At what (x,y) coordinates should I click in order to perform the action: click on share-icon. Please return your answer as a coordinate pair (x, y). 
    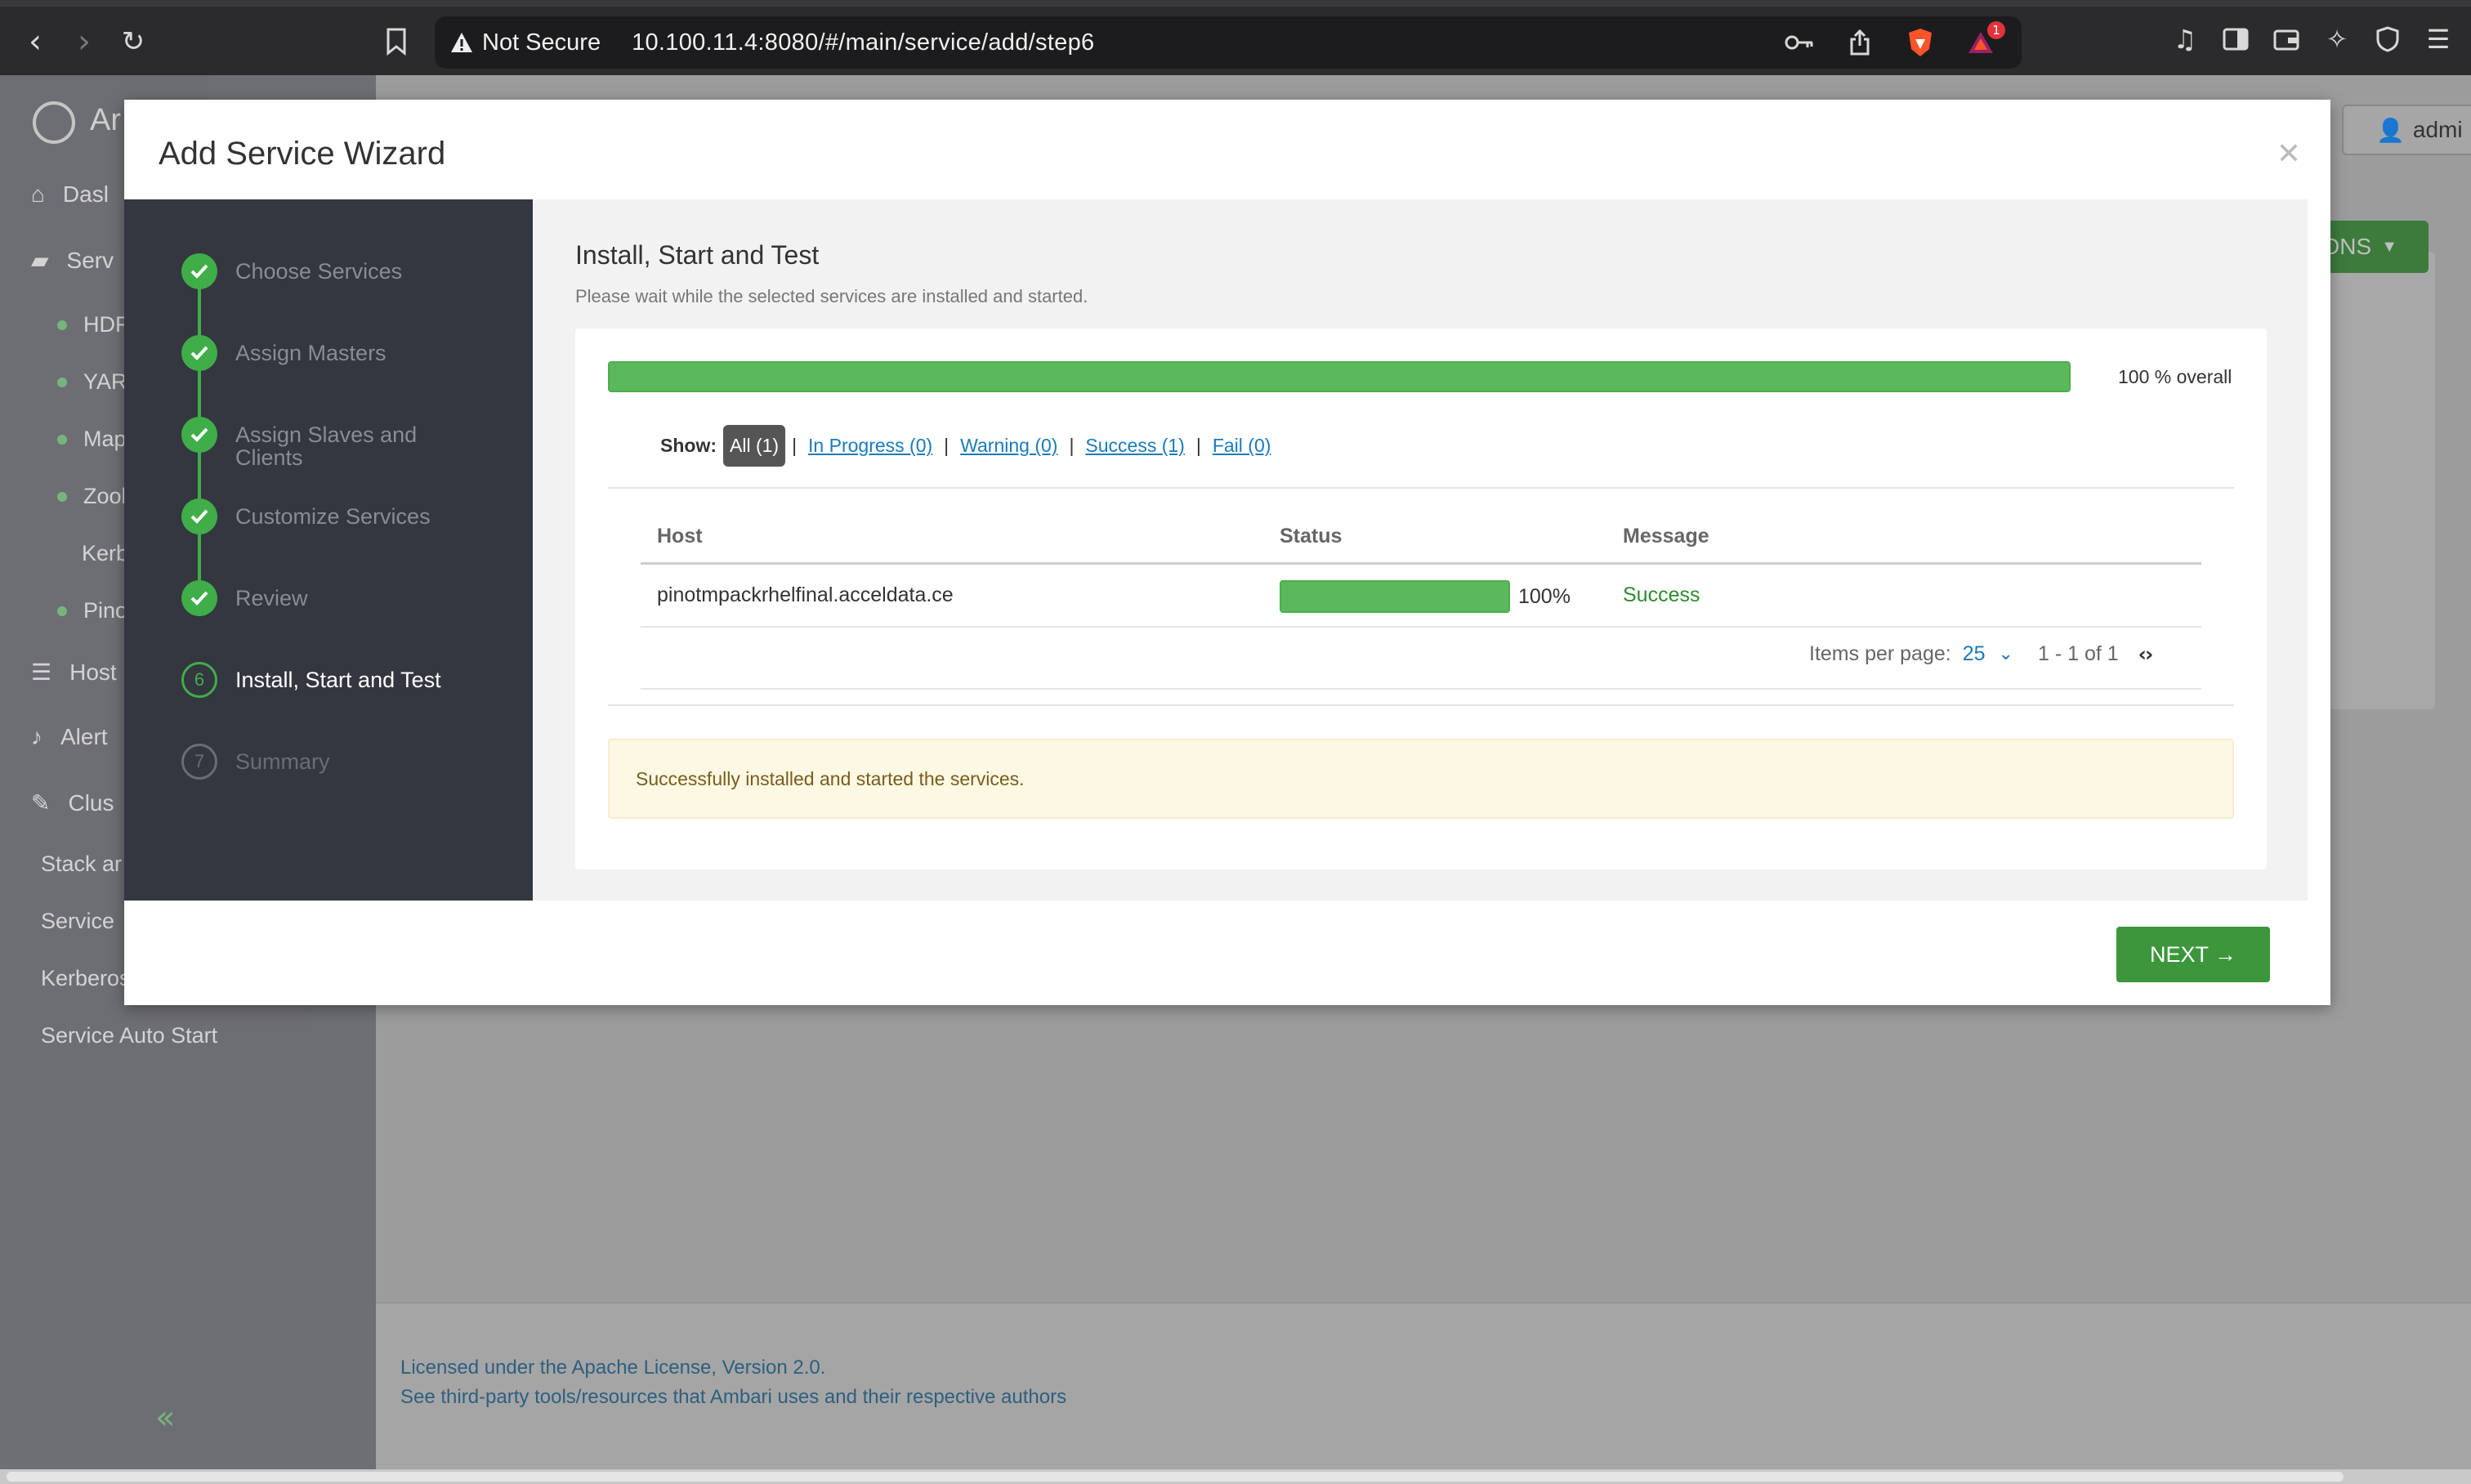
    Looking at the image, I should click on (1860, 42).